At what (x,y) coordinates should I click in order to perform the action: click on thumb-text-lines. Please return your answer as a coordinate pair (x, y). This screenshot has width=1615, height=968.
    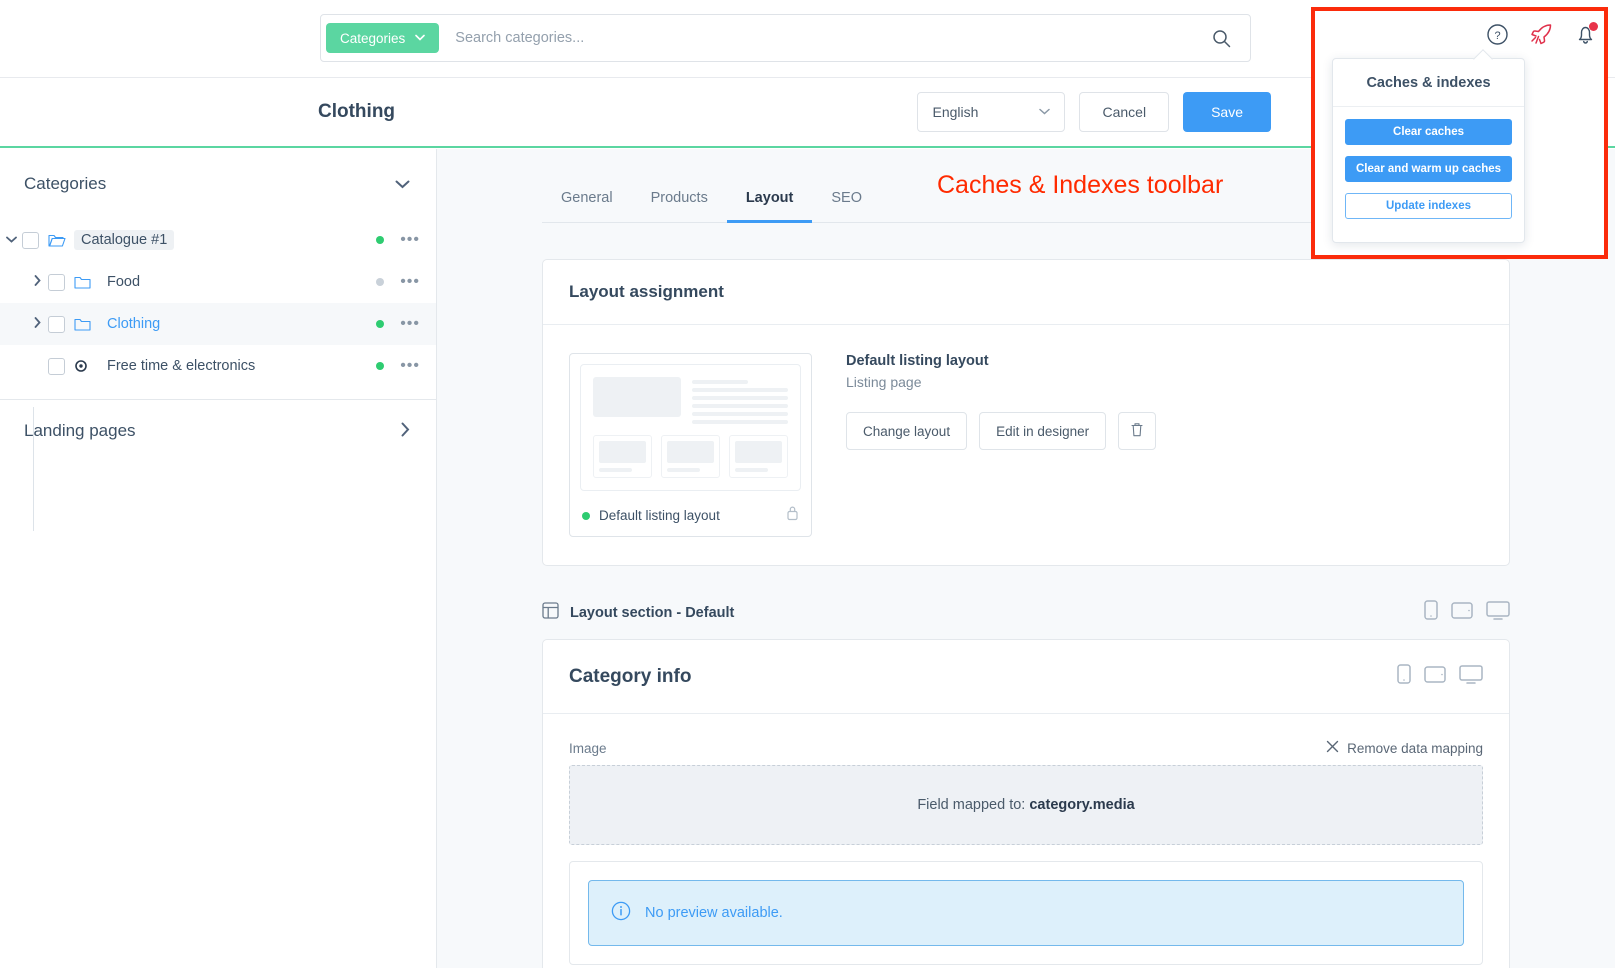
    Looking at the image, I should click on (740, 400).